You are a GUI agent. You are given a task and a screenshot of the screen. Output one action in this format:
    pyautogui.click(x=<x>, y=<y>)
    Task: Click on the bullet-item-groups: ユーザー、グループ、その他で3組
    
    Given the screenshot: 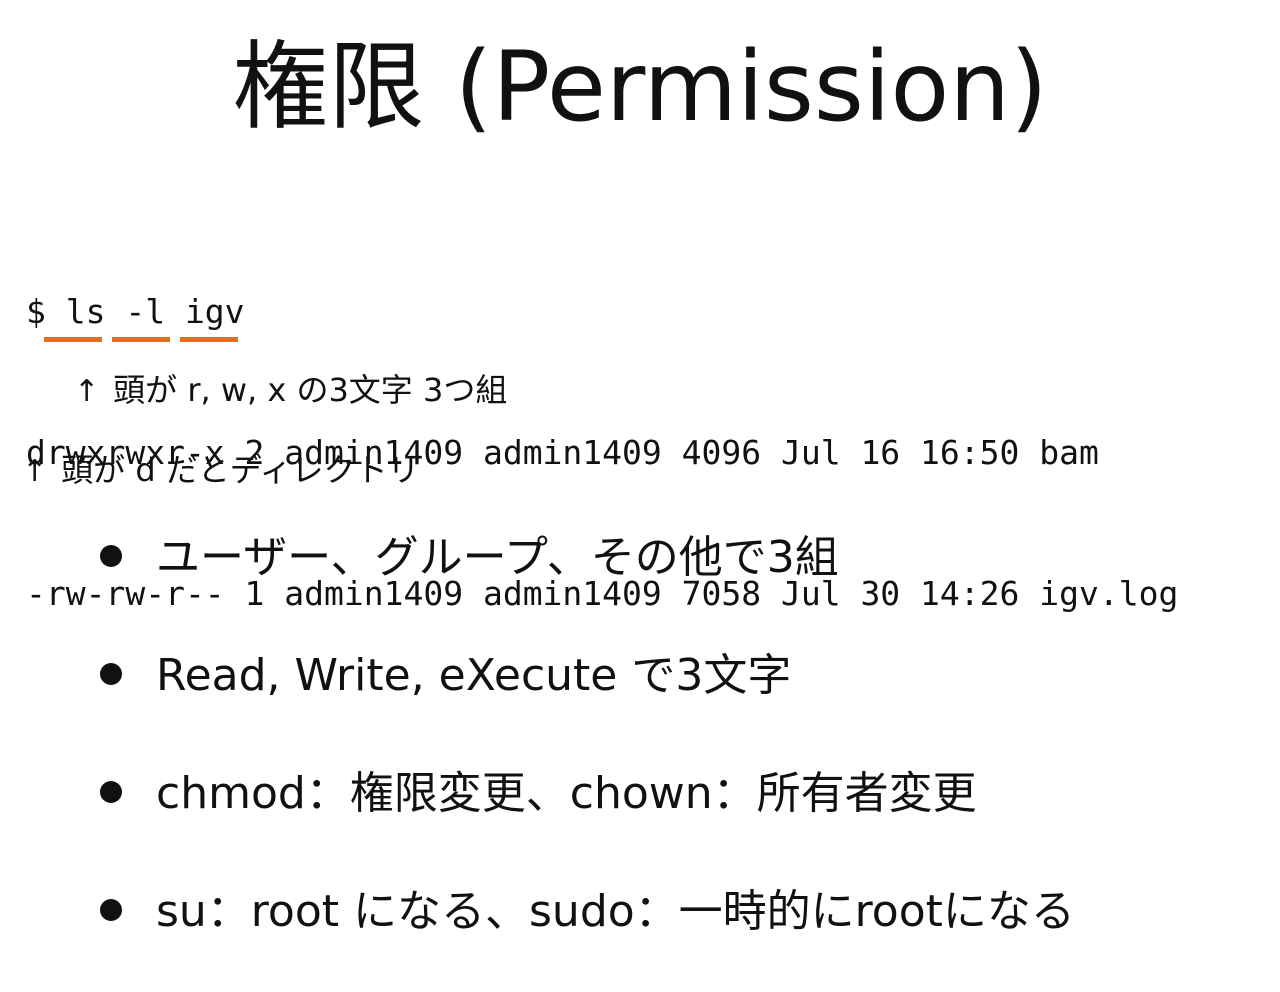 What is the action you would take?
    pyautogui.click(x=587, y=579)
    